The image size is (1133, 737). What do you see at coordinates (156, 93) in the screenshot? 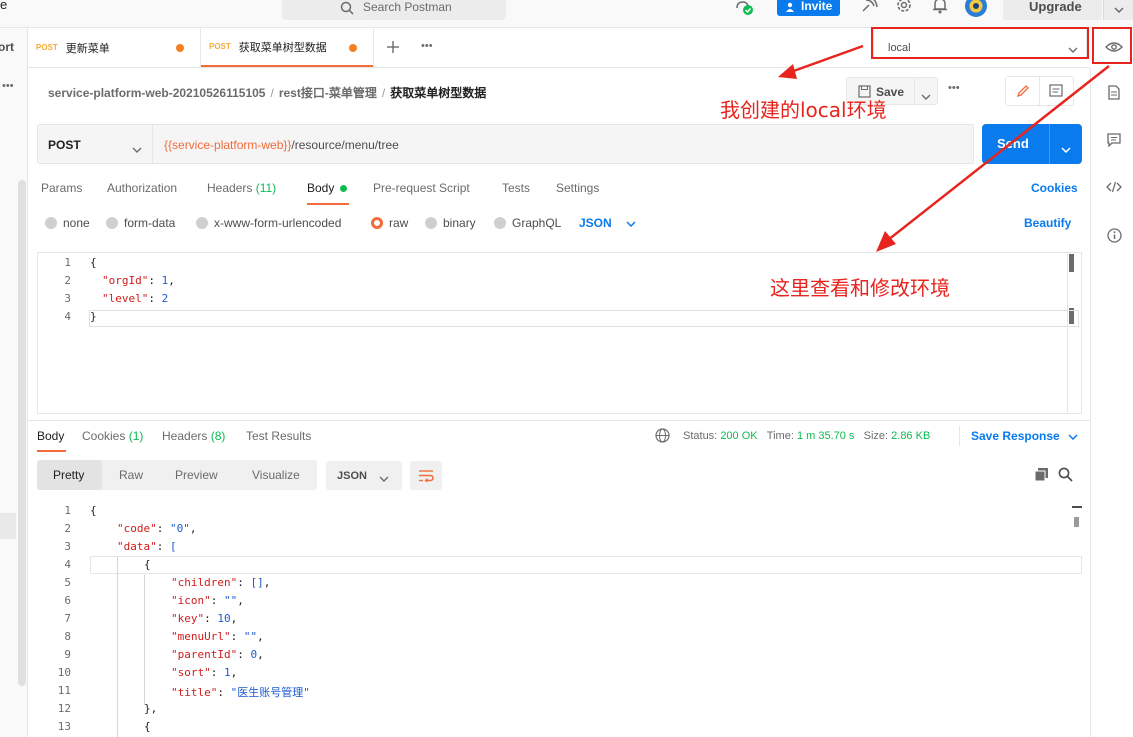
I see `breadcrumb-collection: service-platform-web-20210526115105` at bounding box center [156, 93].